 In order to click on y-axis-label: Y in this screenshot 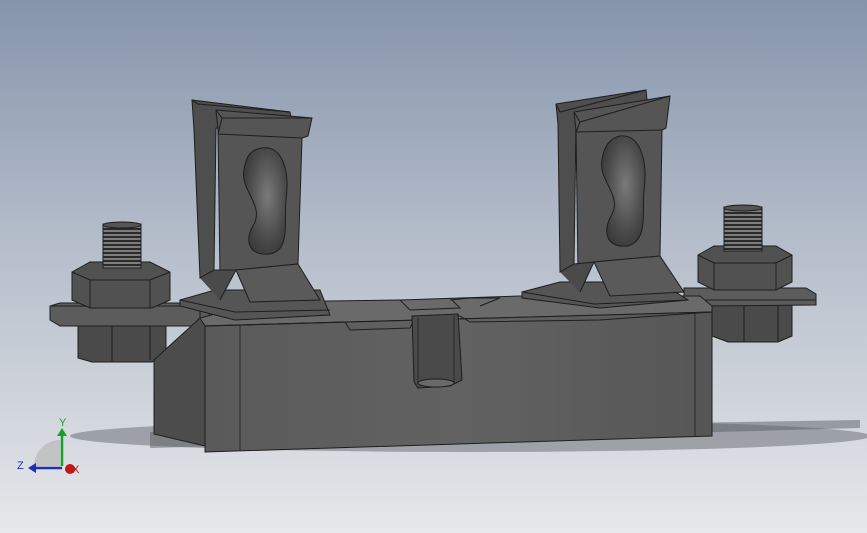, I will do `click(63, 423)`.